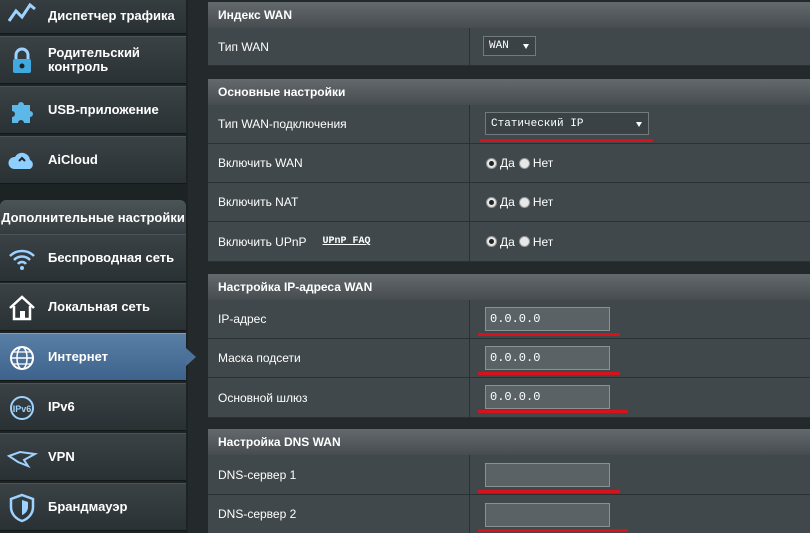 This screenshot has height=533, width=810. Describe the element at coordinates (22, 508) in the screenshot. I see `shield-icon` at that location.